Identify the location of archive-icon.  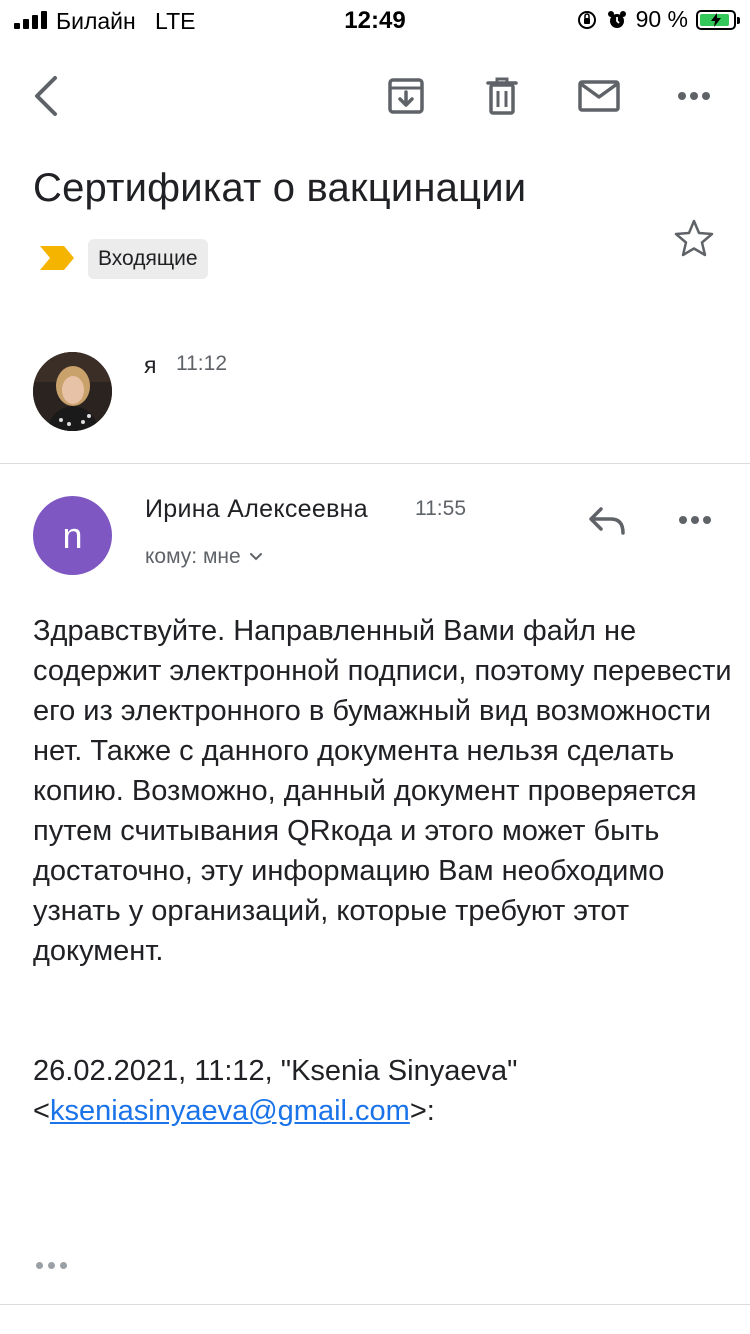
(406, 96).